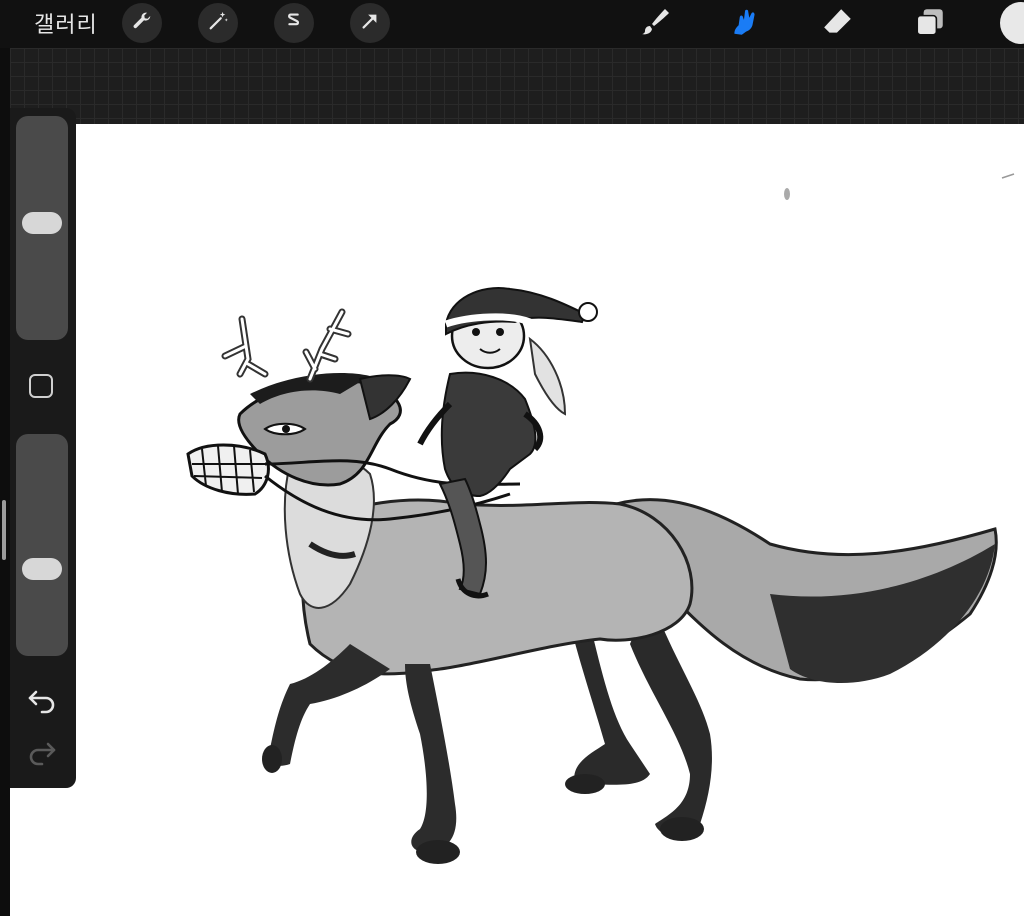 This screenshot has width=1024, height=916. Describe the element at coordinates (517, 86) in the screenshot. I see `workspace-background` at that location.